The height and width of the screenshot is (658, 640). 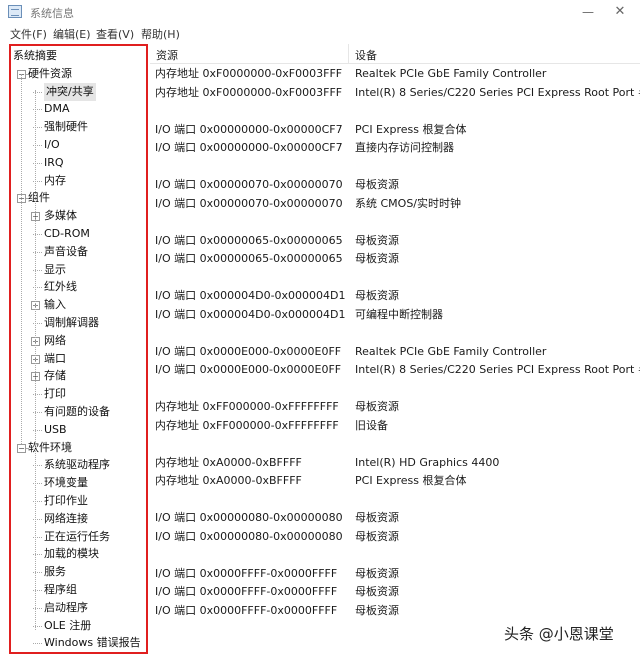 I want to click on resource-cell: I/O 端口 0x00000065-0x00000065, so click(x=249, y=240).